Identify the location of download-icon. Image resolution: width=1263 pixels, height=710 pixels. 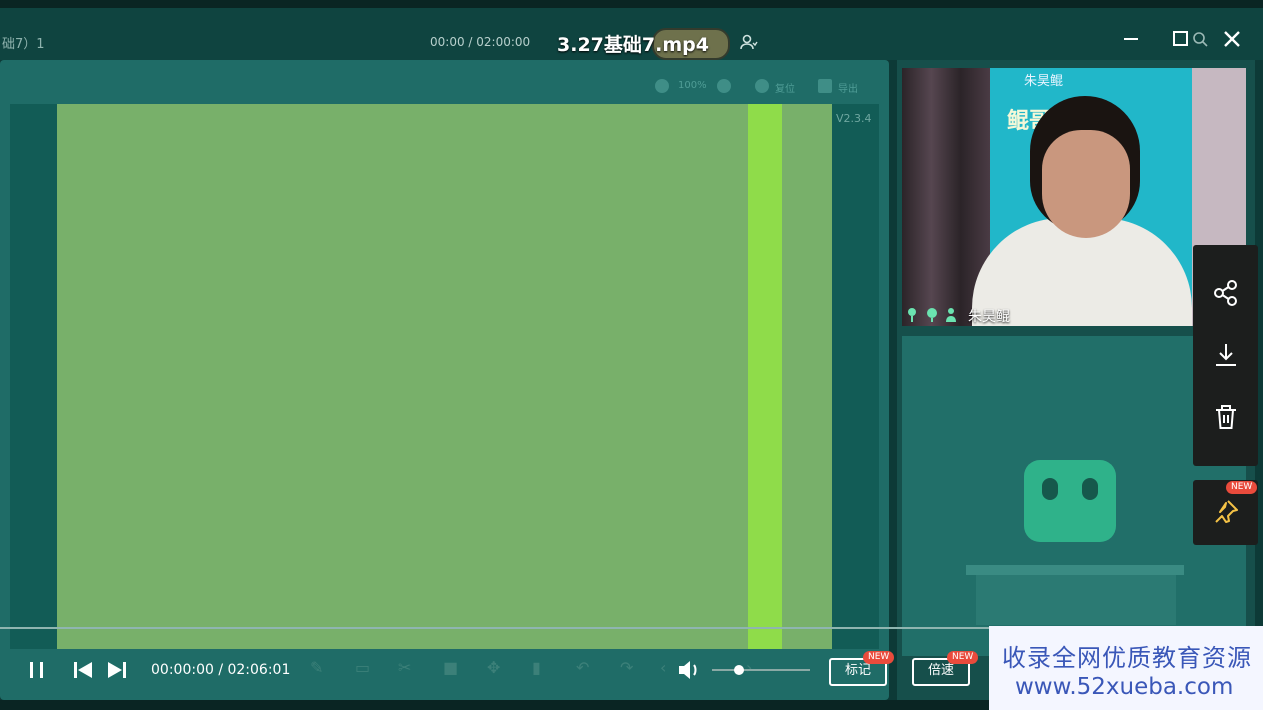
(1226, 355).